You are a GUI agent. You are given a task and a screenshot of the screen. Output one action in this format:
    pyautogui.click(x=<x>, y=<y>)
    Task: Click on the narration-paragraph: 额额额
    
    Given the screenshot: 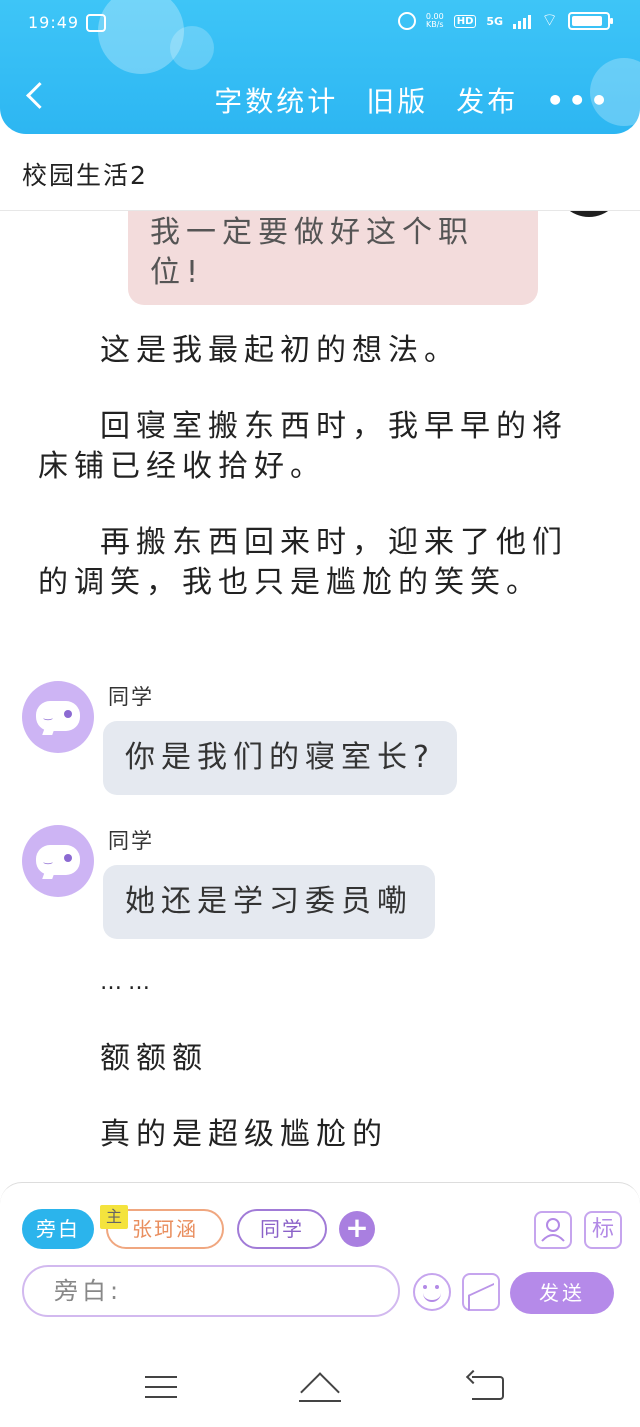 What is the action you would take?
    pyautogui.click(x=318, y=1059)
    